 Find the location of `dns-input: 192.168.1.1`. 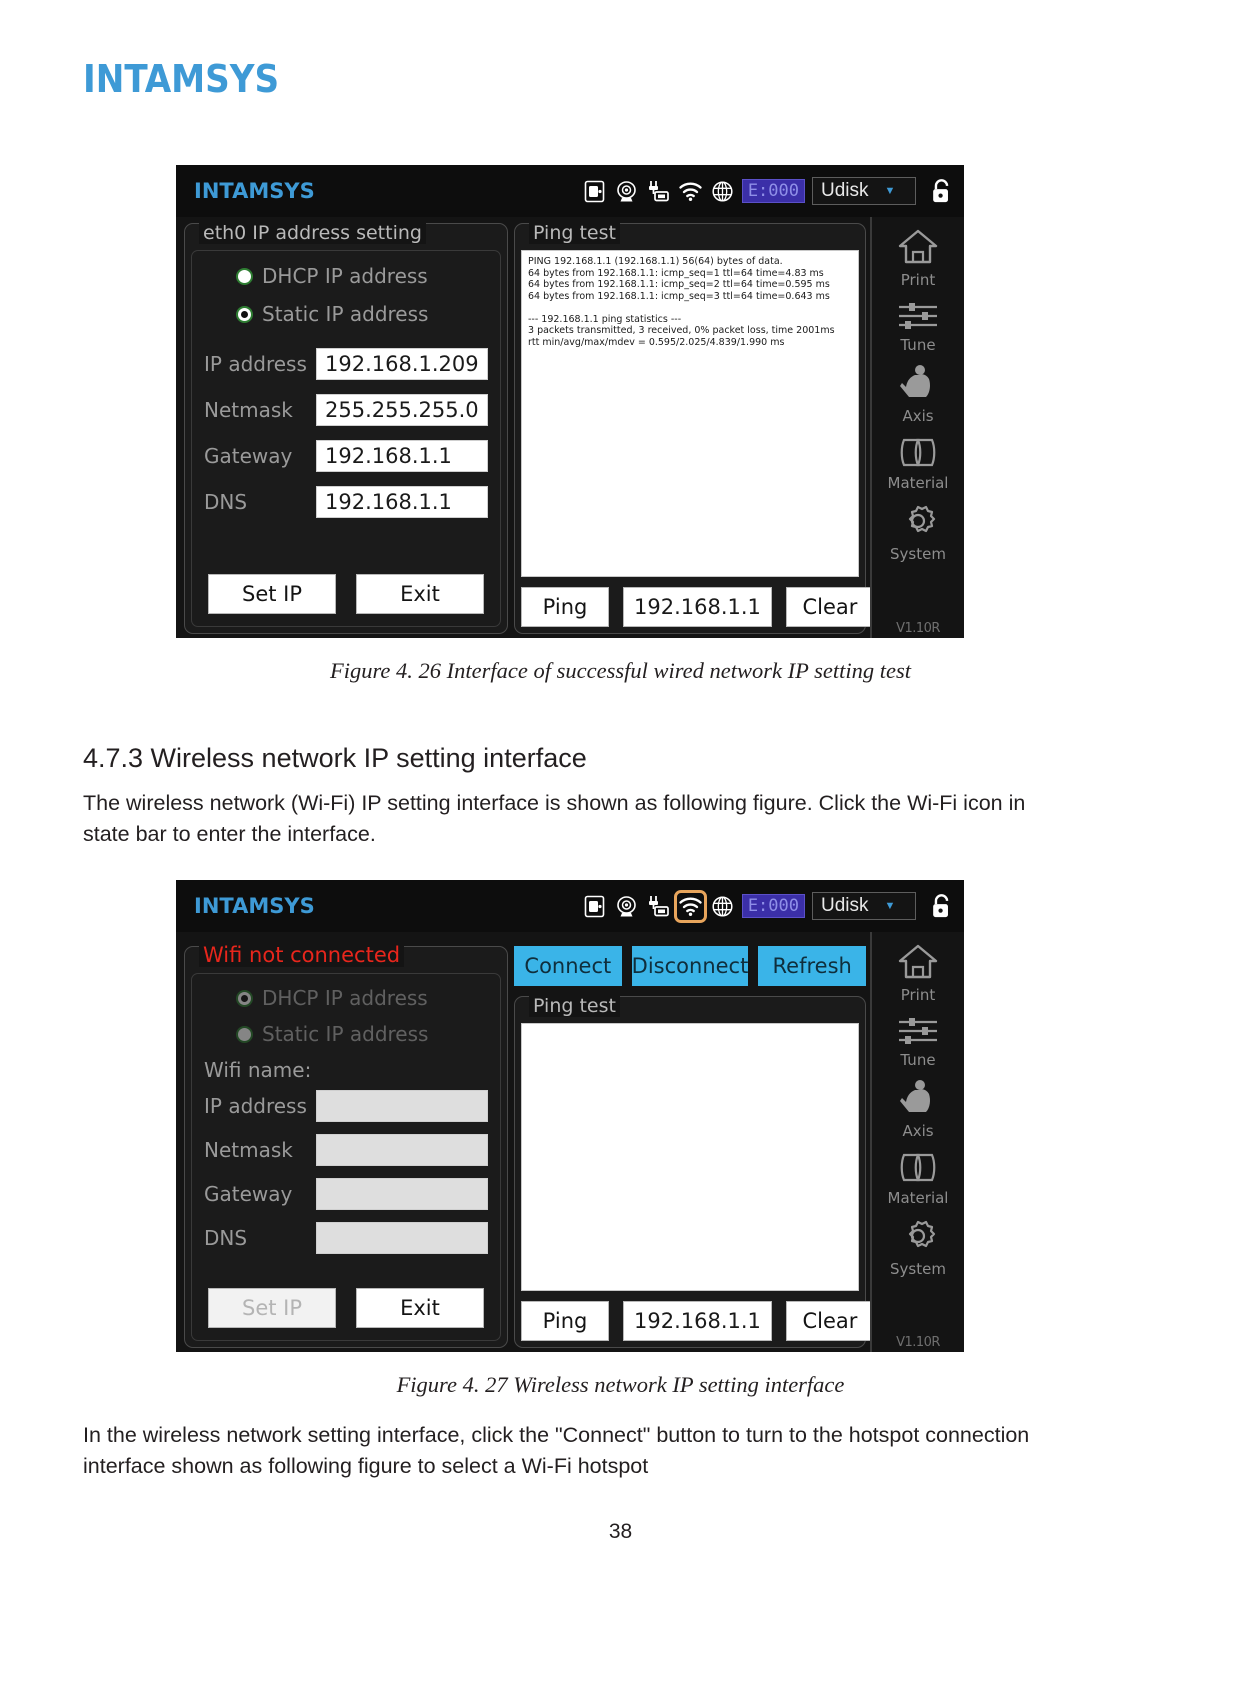

dns-input: 192.168.1.1 is located at coordinates (402, 502).